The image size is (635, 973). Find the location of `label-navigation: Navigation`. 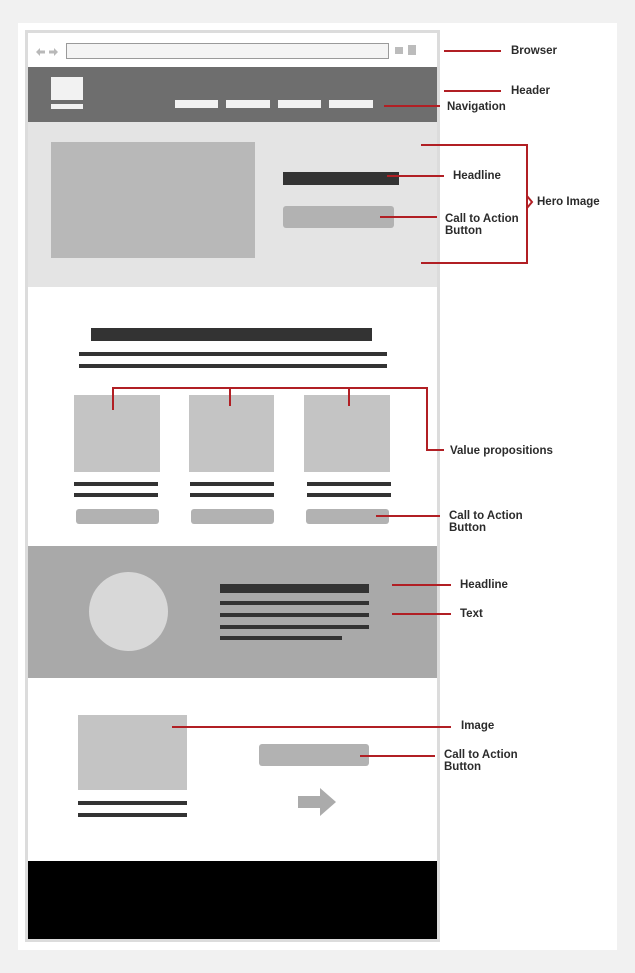

label-navigation: Navigation is located at coordinates (476, 107).